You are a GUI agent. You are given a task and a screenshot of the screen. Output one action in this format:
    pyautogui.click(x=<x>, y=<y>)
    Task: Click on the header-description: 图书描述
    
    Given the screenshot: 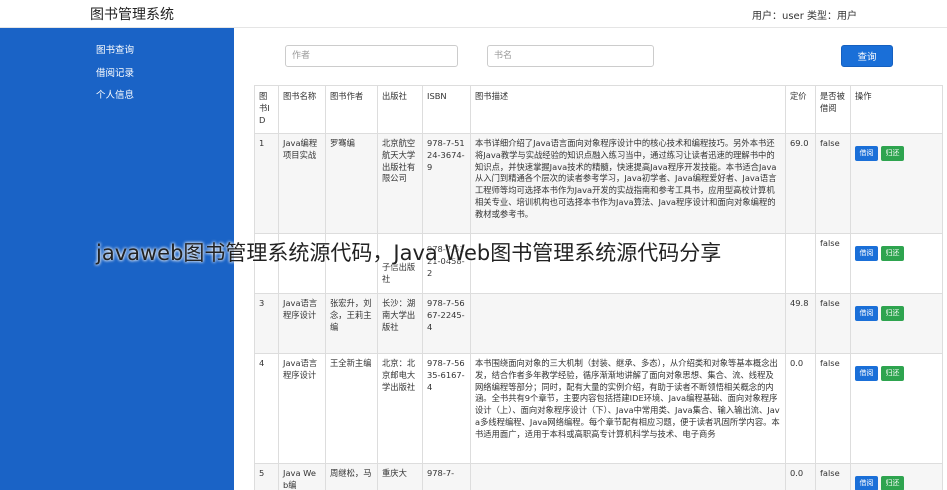 What is the action you would take?
    pyautogui.click(x=628, y=109)
    